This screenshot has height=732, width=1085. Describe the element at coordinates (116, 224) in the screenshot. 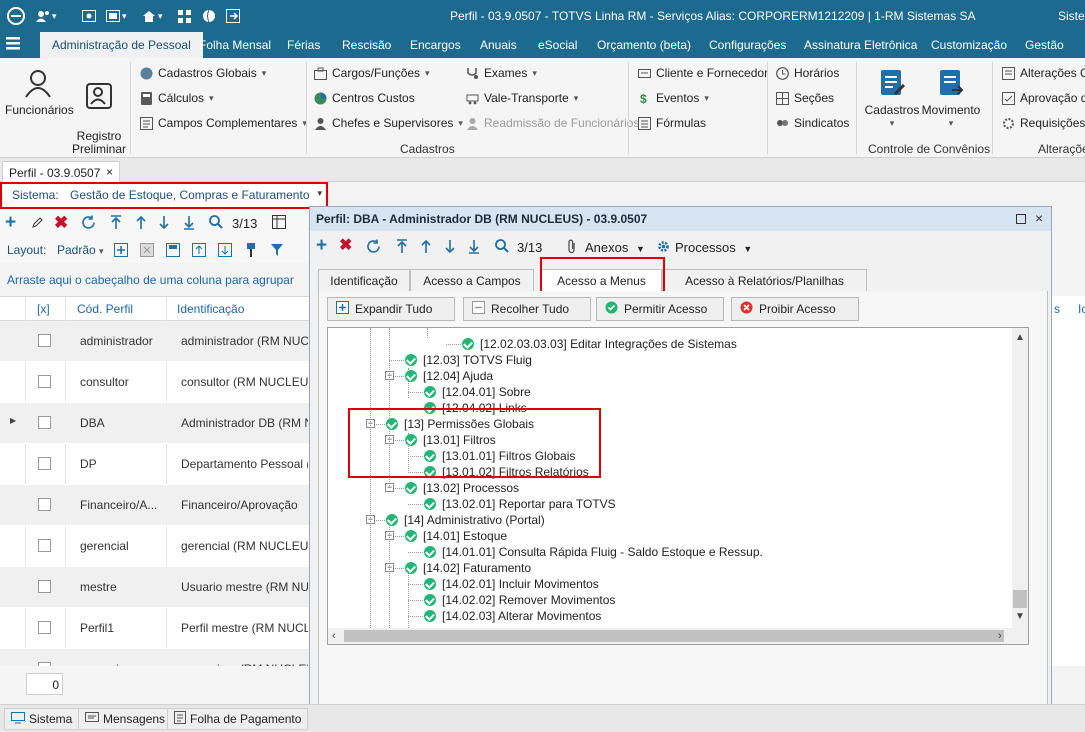

I see `first-record-icon` at that location.